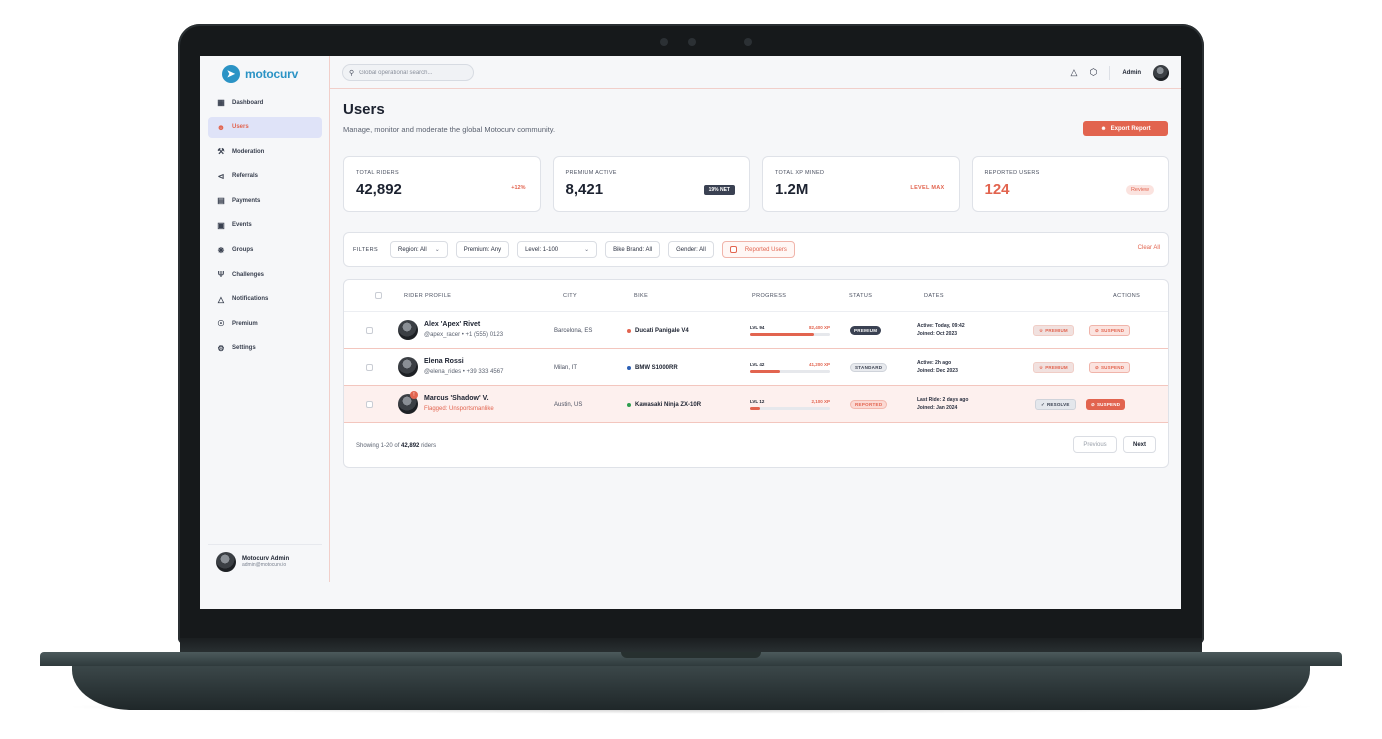 This screenshot has height=739, width=1382. What do you see at coordinates (265, 200) in the screenshot?
I see `sidebar-item-payments: ▤ Payments` at bounding box center [265, 200].